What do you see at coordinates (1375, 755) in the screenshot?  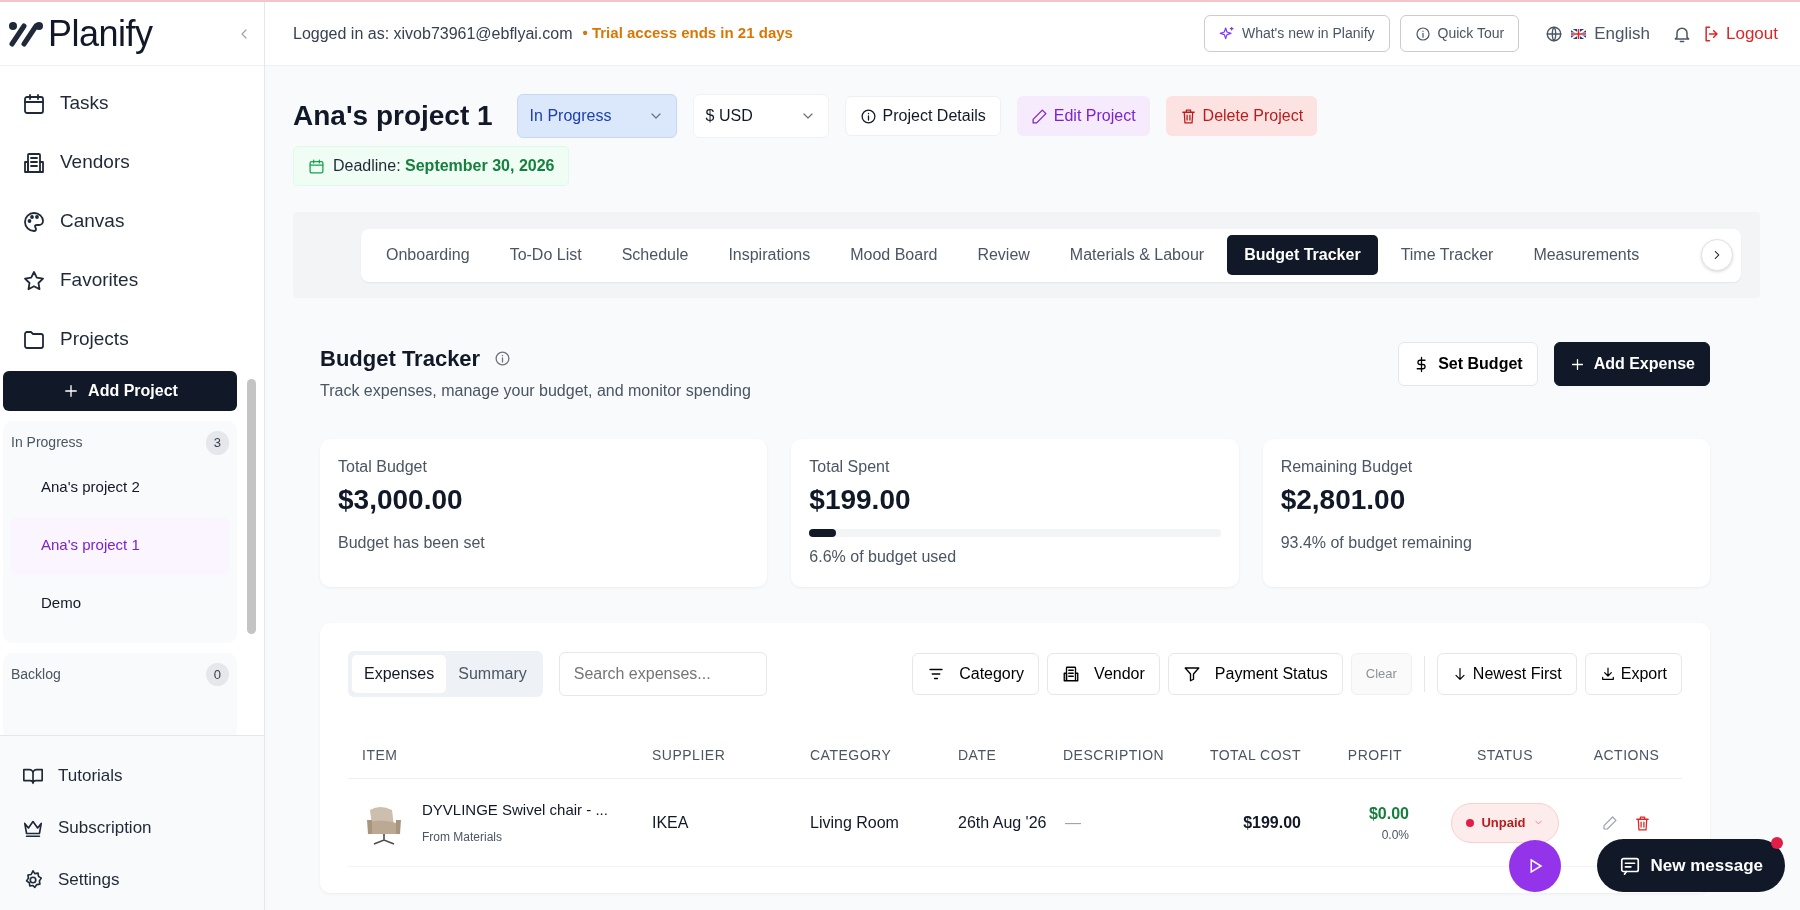 I see `column-header: PROFIT` at bounding box center [1375, 755].